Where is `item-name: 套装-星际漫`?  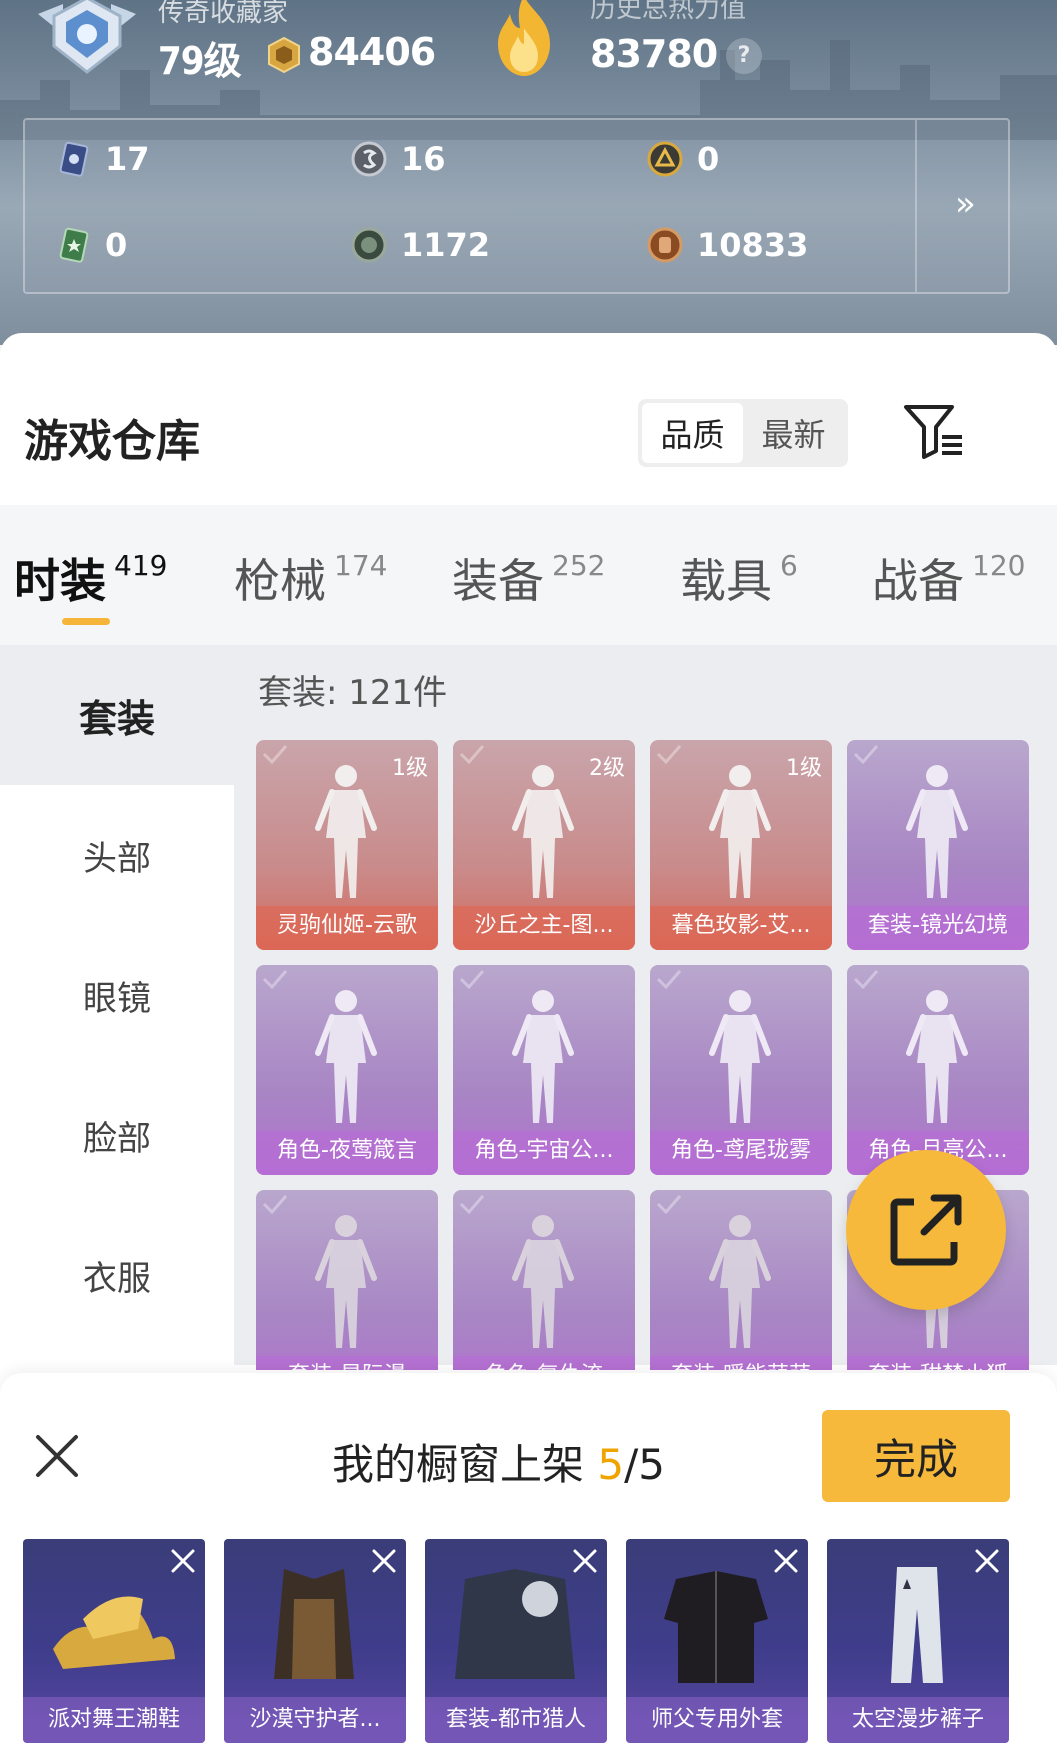
item-name: 套装-星际漫 is located at coordinates (347, 1363).